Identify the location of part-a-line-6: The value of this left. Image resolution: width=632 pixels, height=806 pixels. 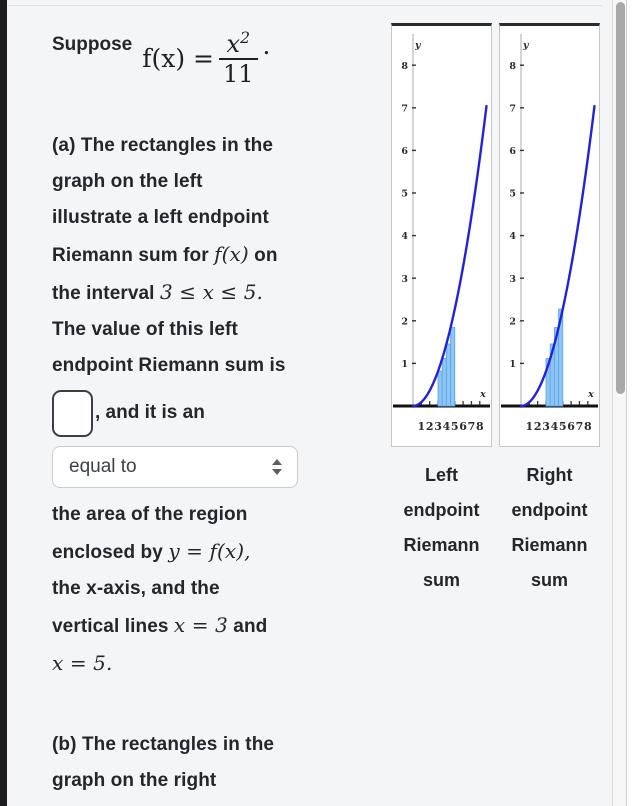
(145, 329).